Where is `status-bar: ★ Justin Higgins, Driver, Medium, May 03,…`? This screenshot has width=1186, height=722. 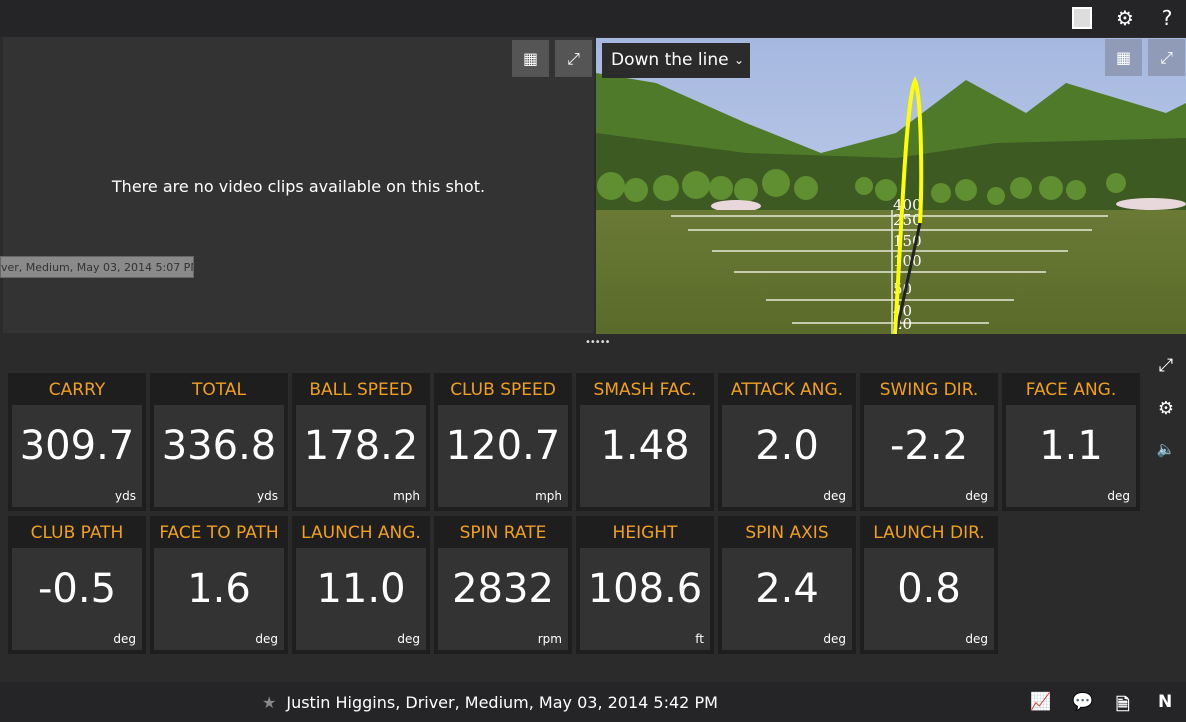 status-bar: ★ Justin Higgins, Driver, Medium, May 03,… is located at coordinates (593, 702).